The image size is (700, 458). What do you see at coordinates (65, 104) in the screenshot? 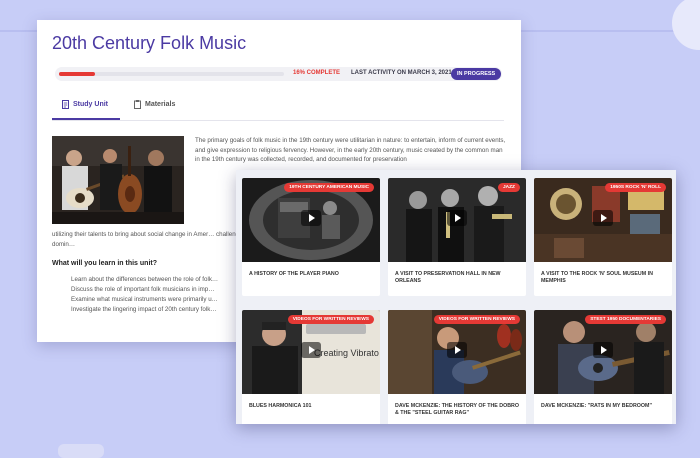
I see `document-icon` at bounding box center [65, 104].